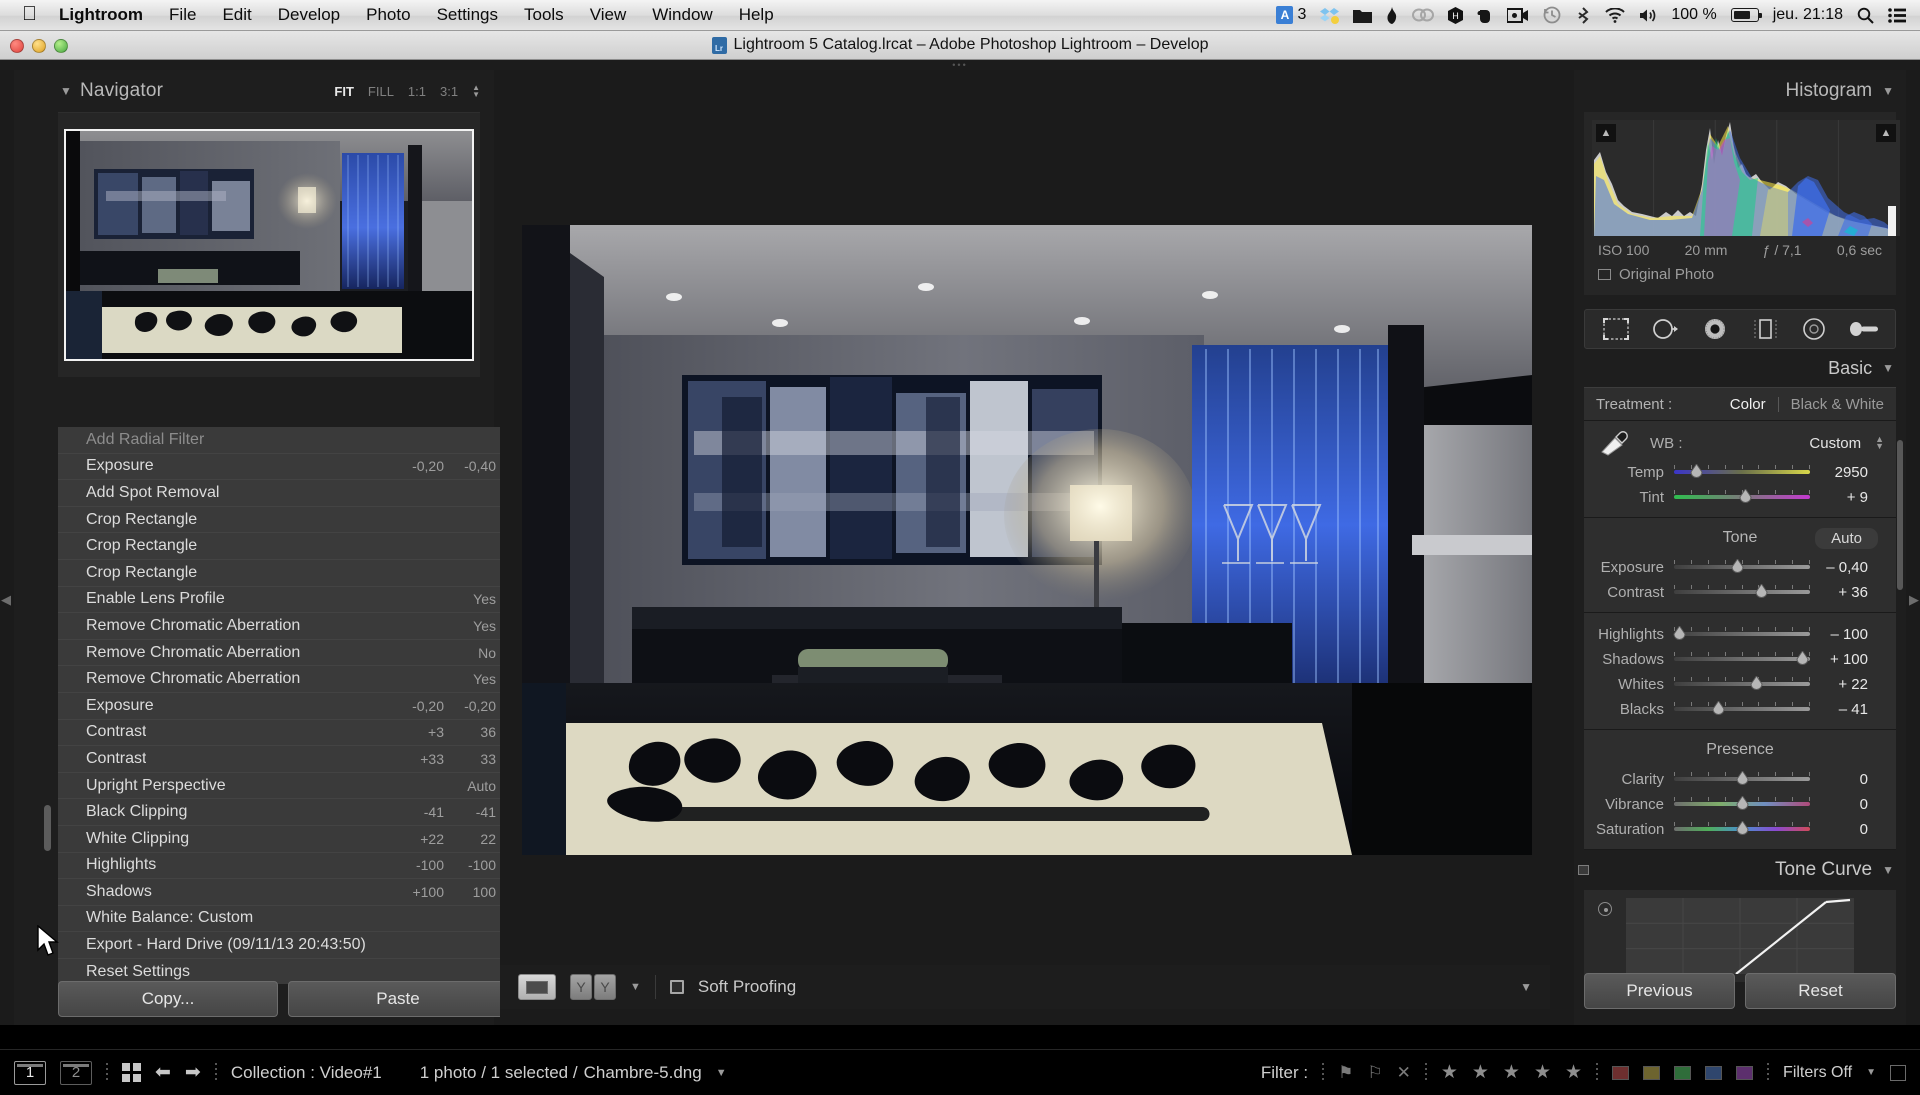 Image resolution: width=1920 pixels, height=1095 pixels. I want to click on zoom-mode-3-1: 3:1, so click(449, 91).